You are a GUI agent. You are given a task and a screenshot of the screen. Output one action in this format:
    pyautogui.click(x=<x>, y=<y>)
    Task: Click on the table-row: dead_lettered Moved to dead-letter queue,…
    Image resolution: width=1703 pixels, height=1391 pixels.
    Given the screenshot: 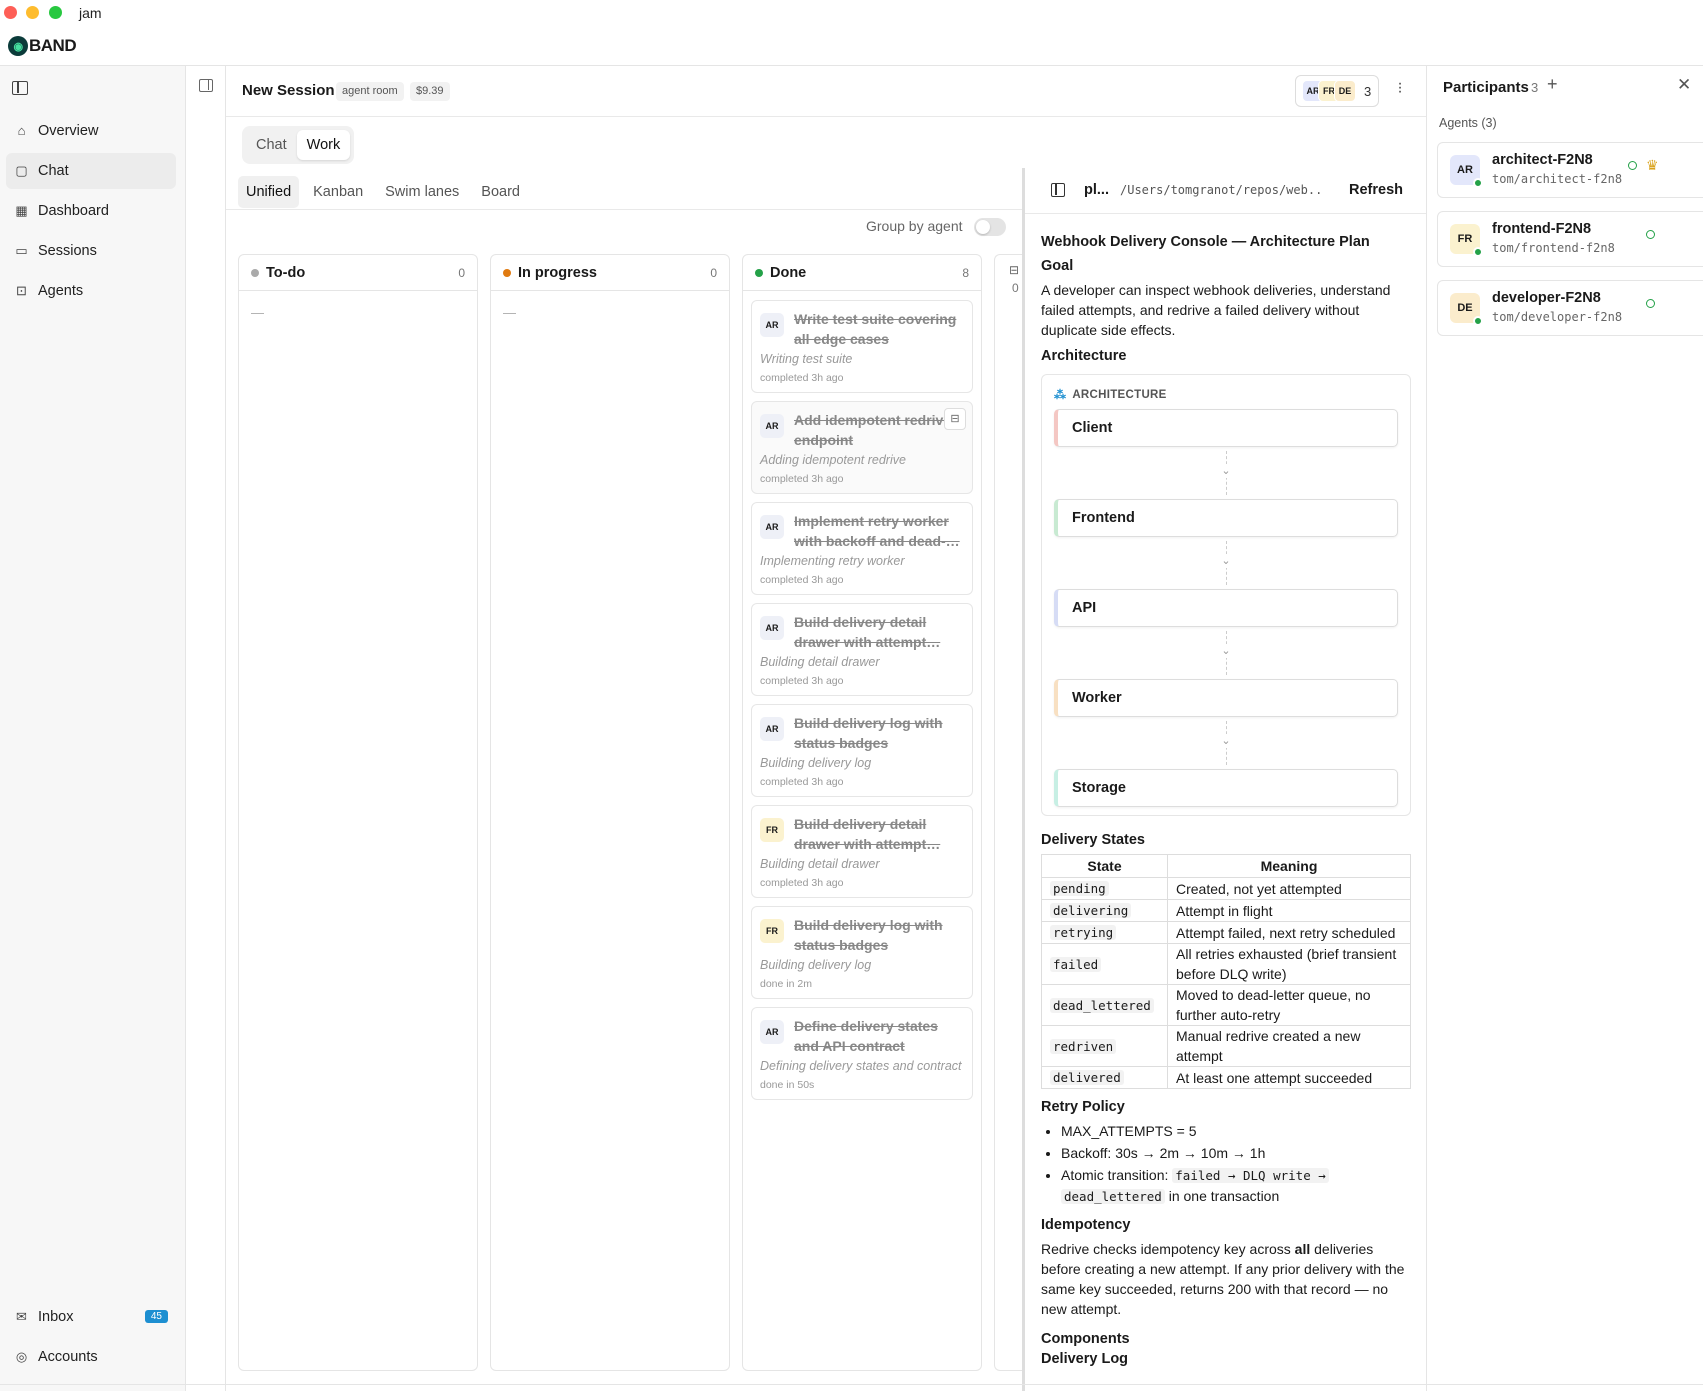 What is the action you would take?
    pyautogui.click(x=1226, y=1005)
    